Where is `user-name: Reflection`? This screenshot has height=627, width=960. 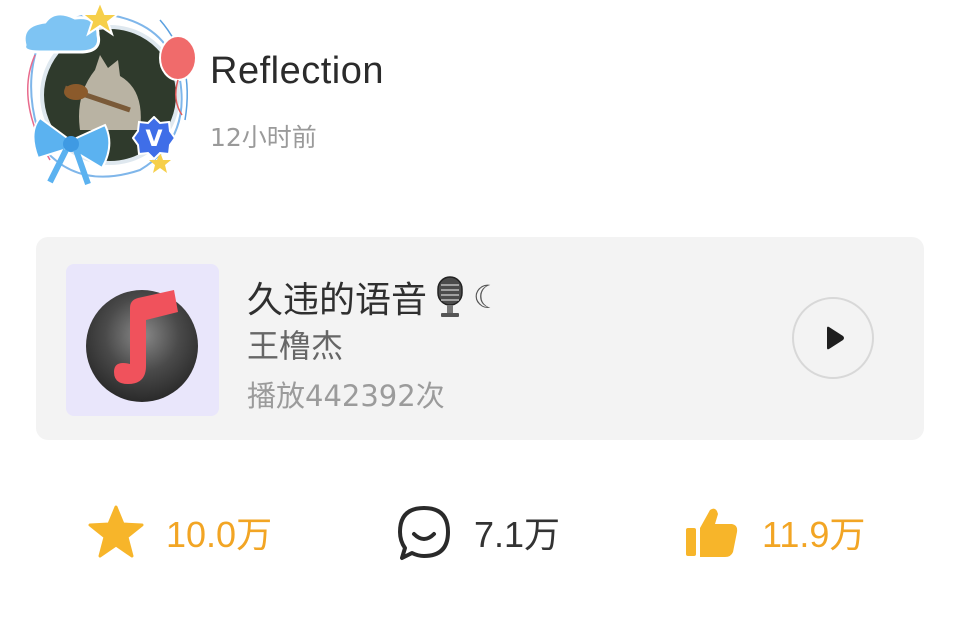 user-name: Reflection is located at coordinates (297, 71).